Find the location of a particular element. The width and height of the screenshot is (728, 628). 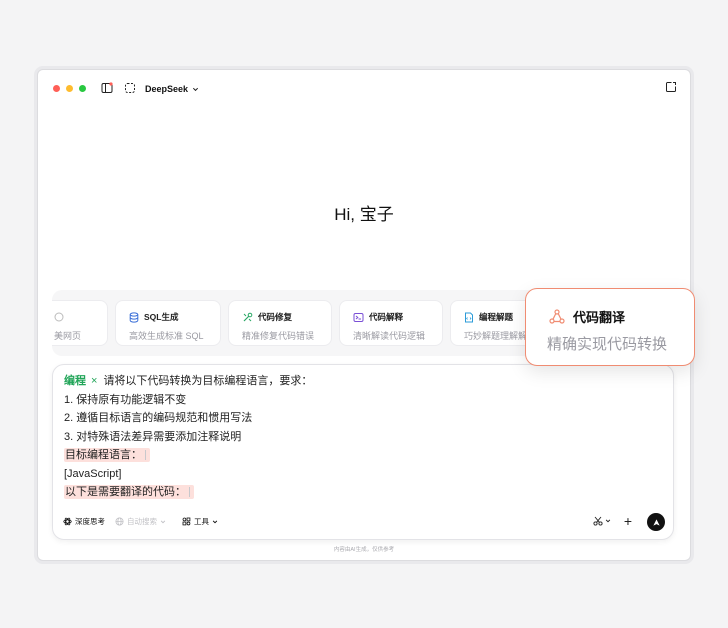

target-language-value: [JavaScript] is located at coordinates (362, 474).